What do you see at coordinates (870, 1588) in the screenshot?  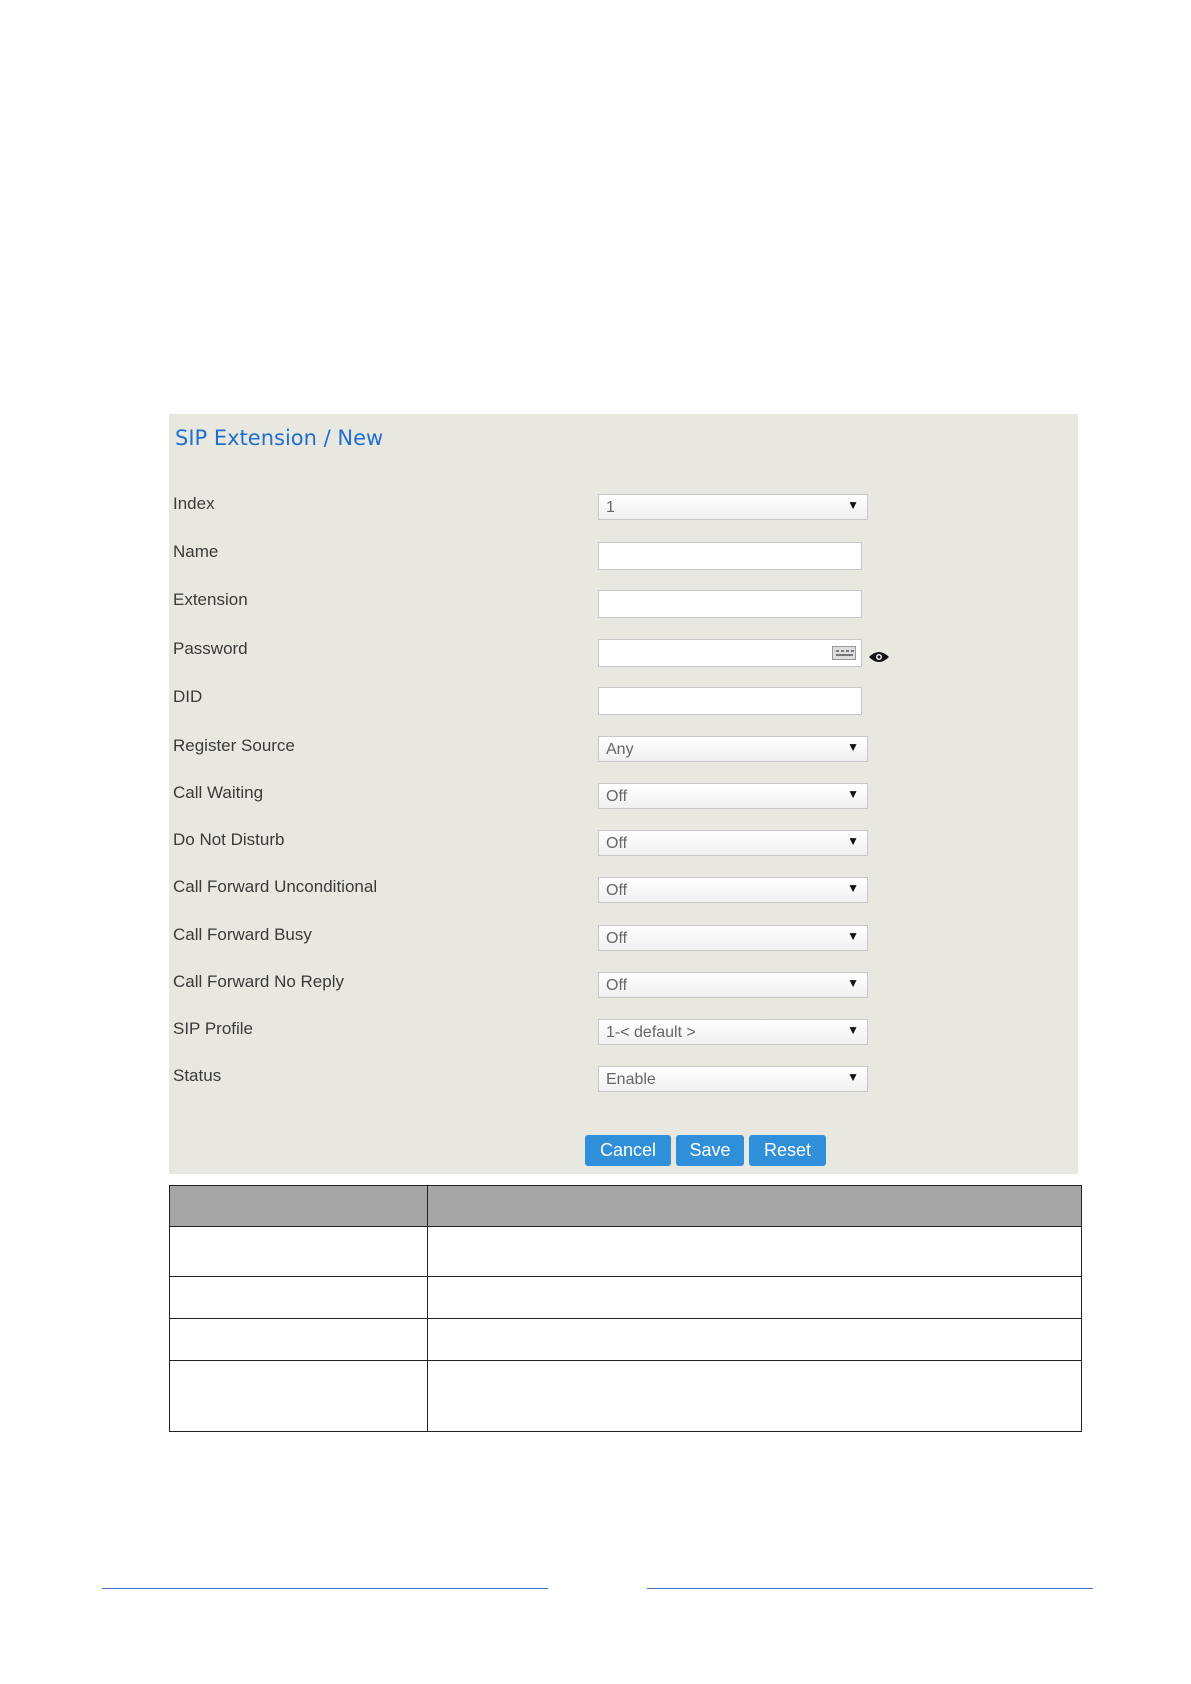 I see `footer-rule-right` at bounding box center [870, 1588].